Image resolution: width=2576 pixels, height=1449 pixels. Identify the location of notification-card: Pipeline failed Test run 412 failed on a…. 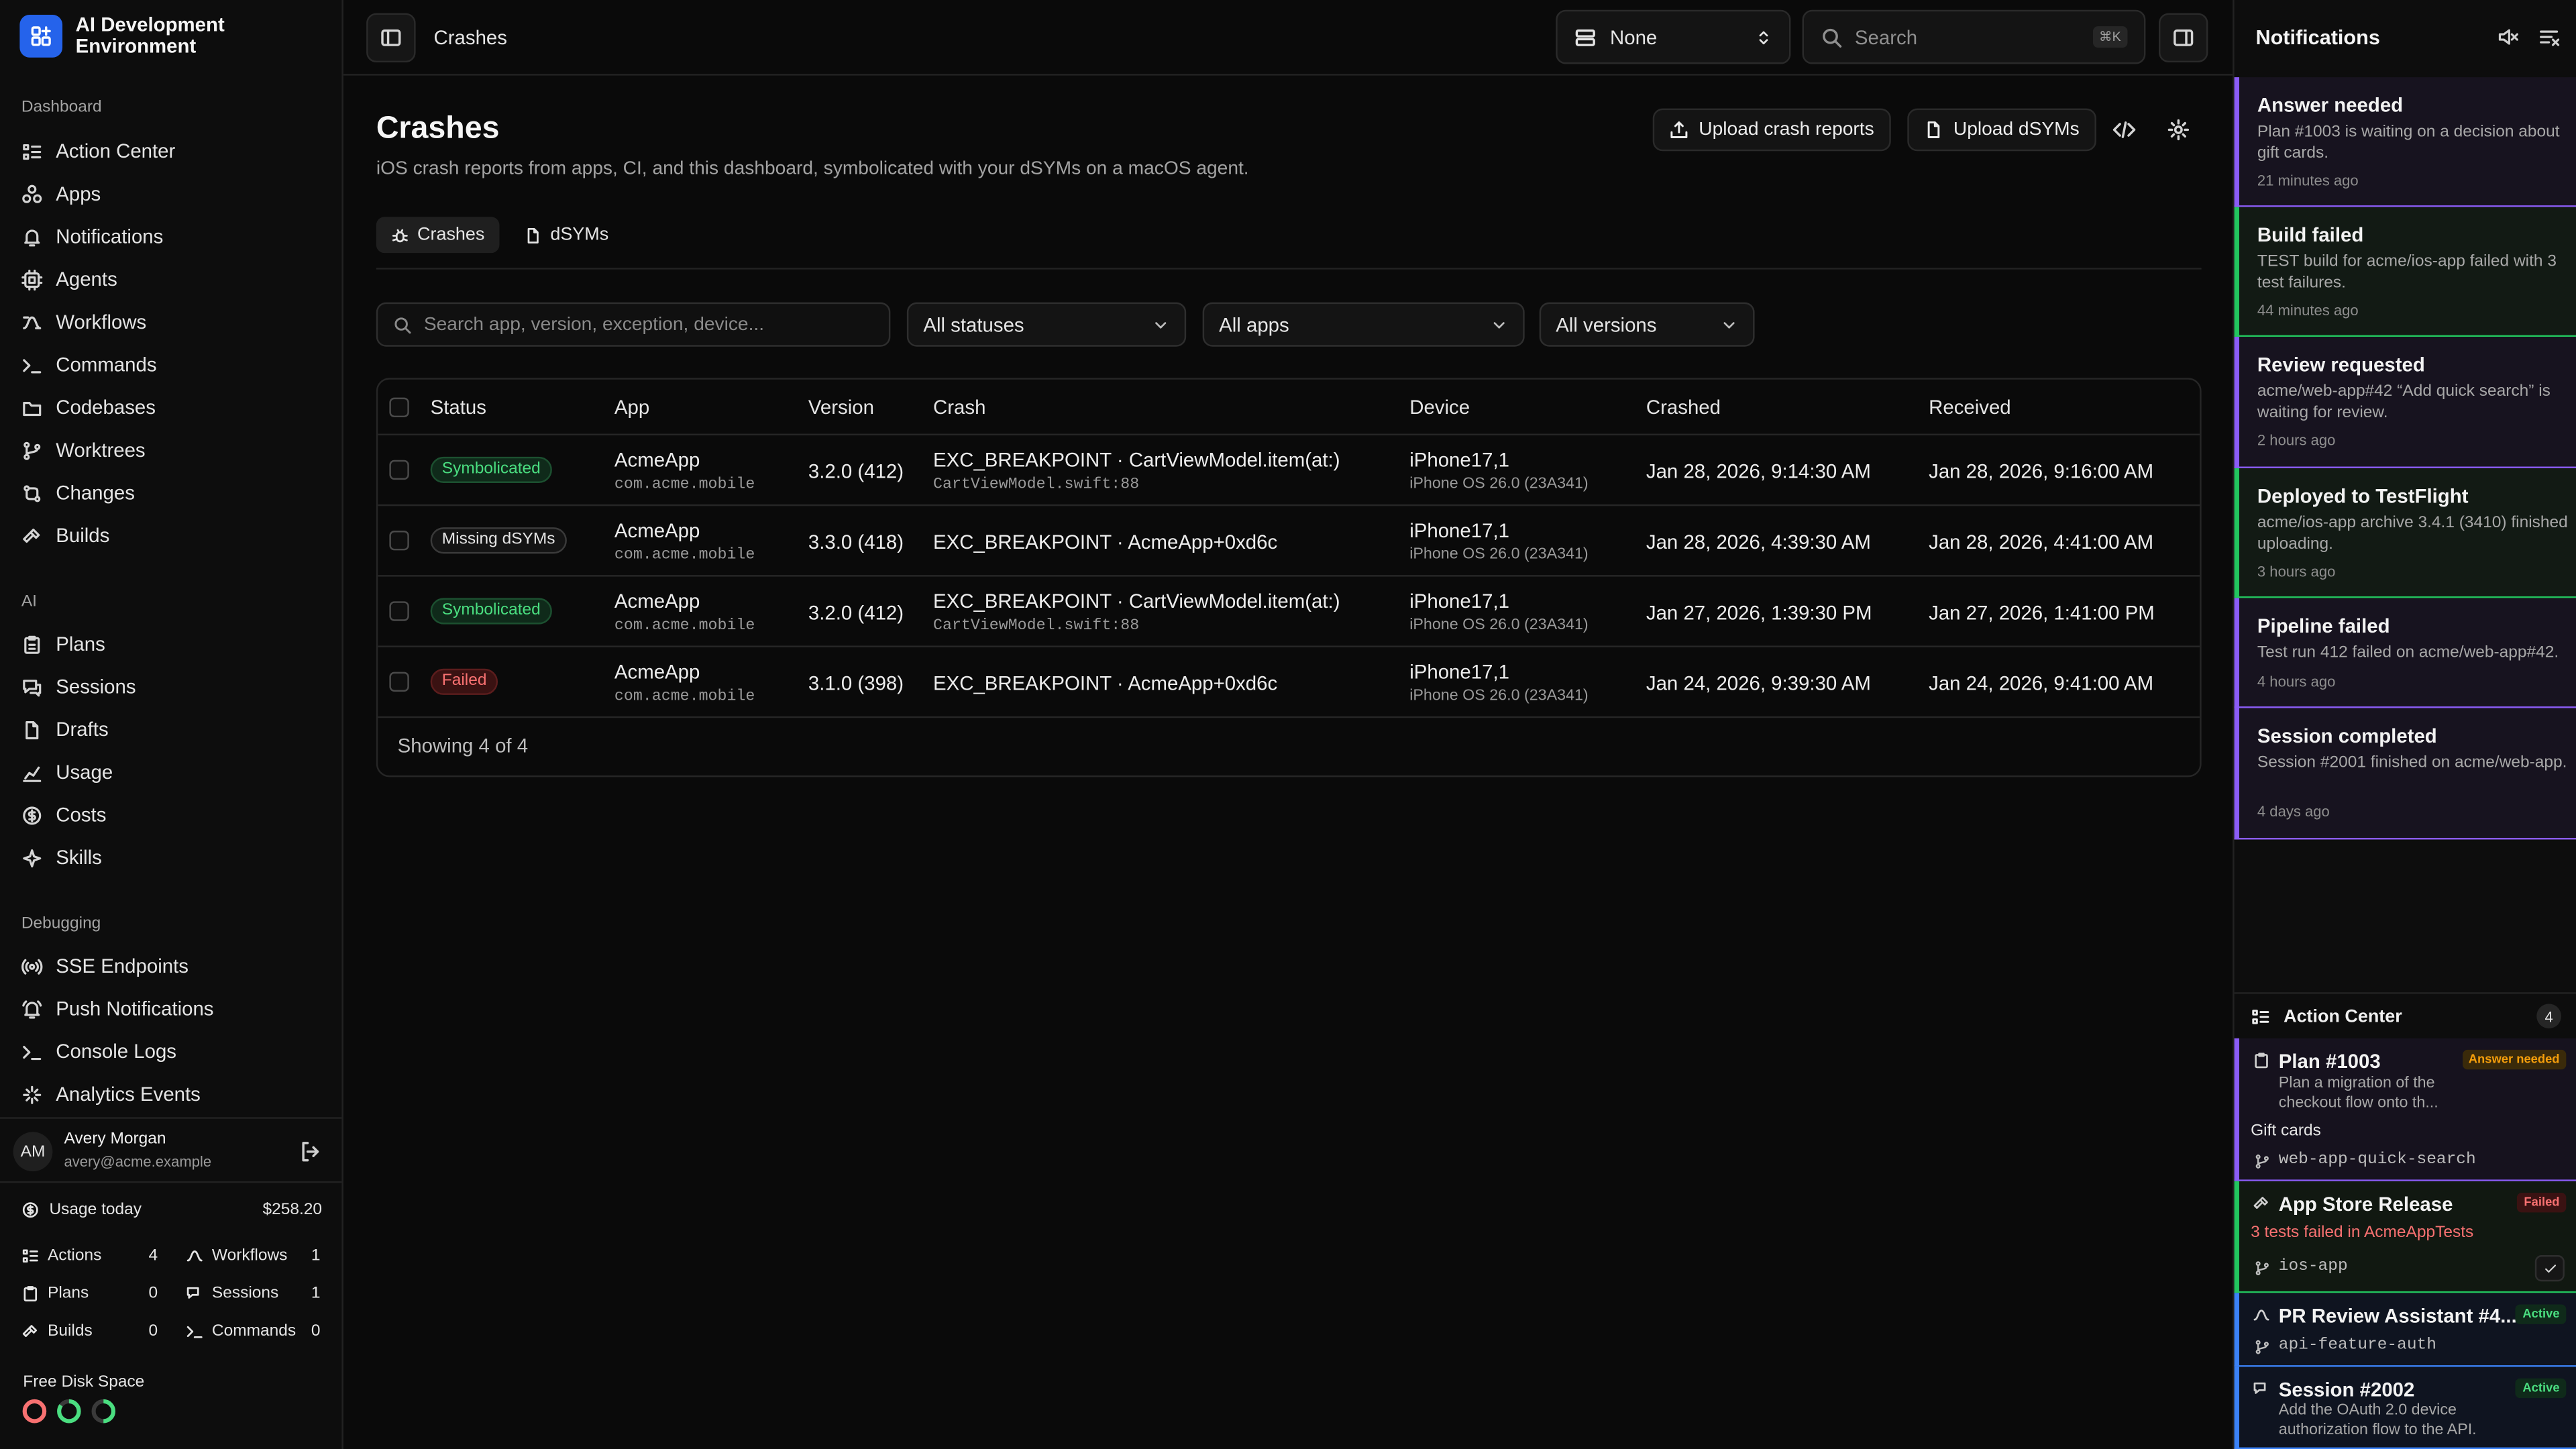
(2405, 653).